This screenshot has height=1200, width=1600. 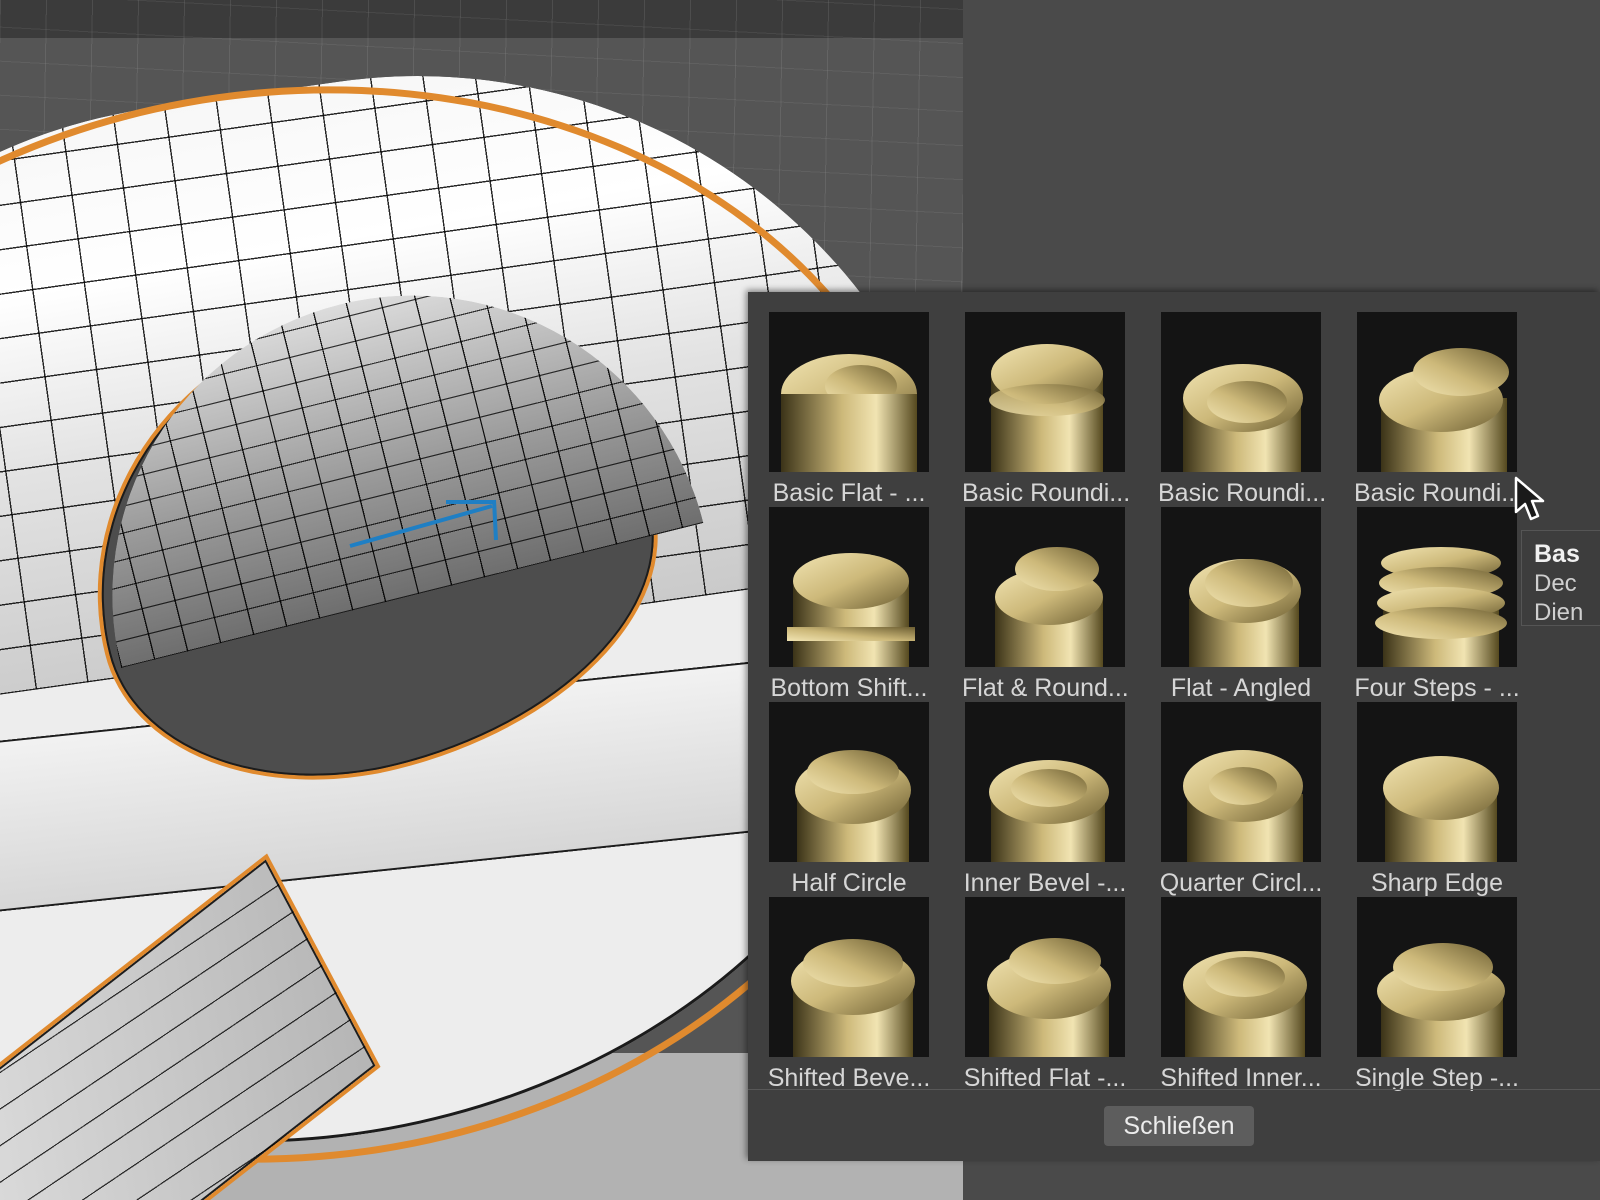 What do you see at coordinates (1559, 612) in the screenshot?
I see `tooltip-line-2: Dien` at bounding box center [1559, 612].